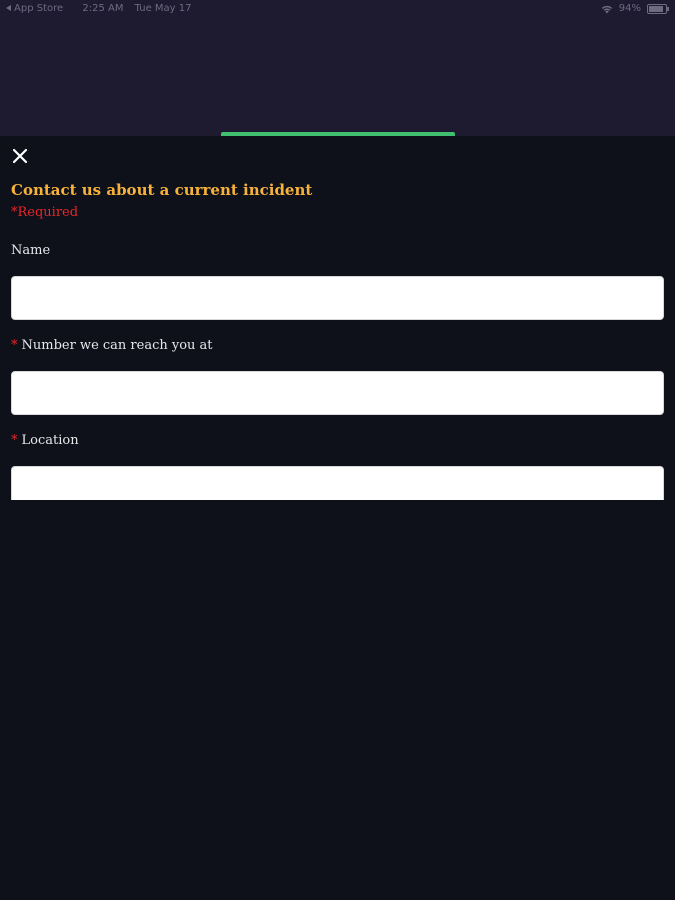  I want to click on status-right: 94%, so click(635, 9).